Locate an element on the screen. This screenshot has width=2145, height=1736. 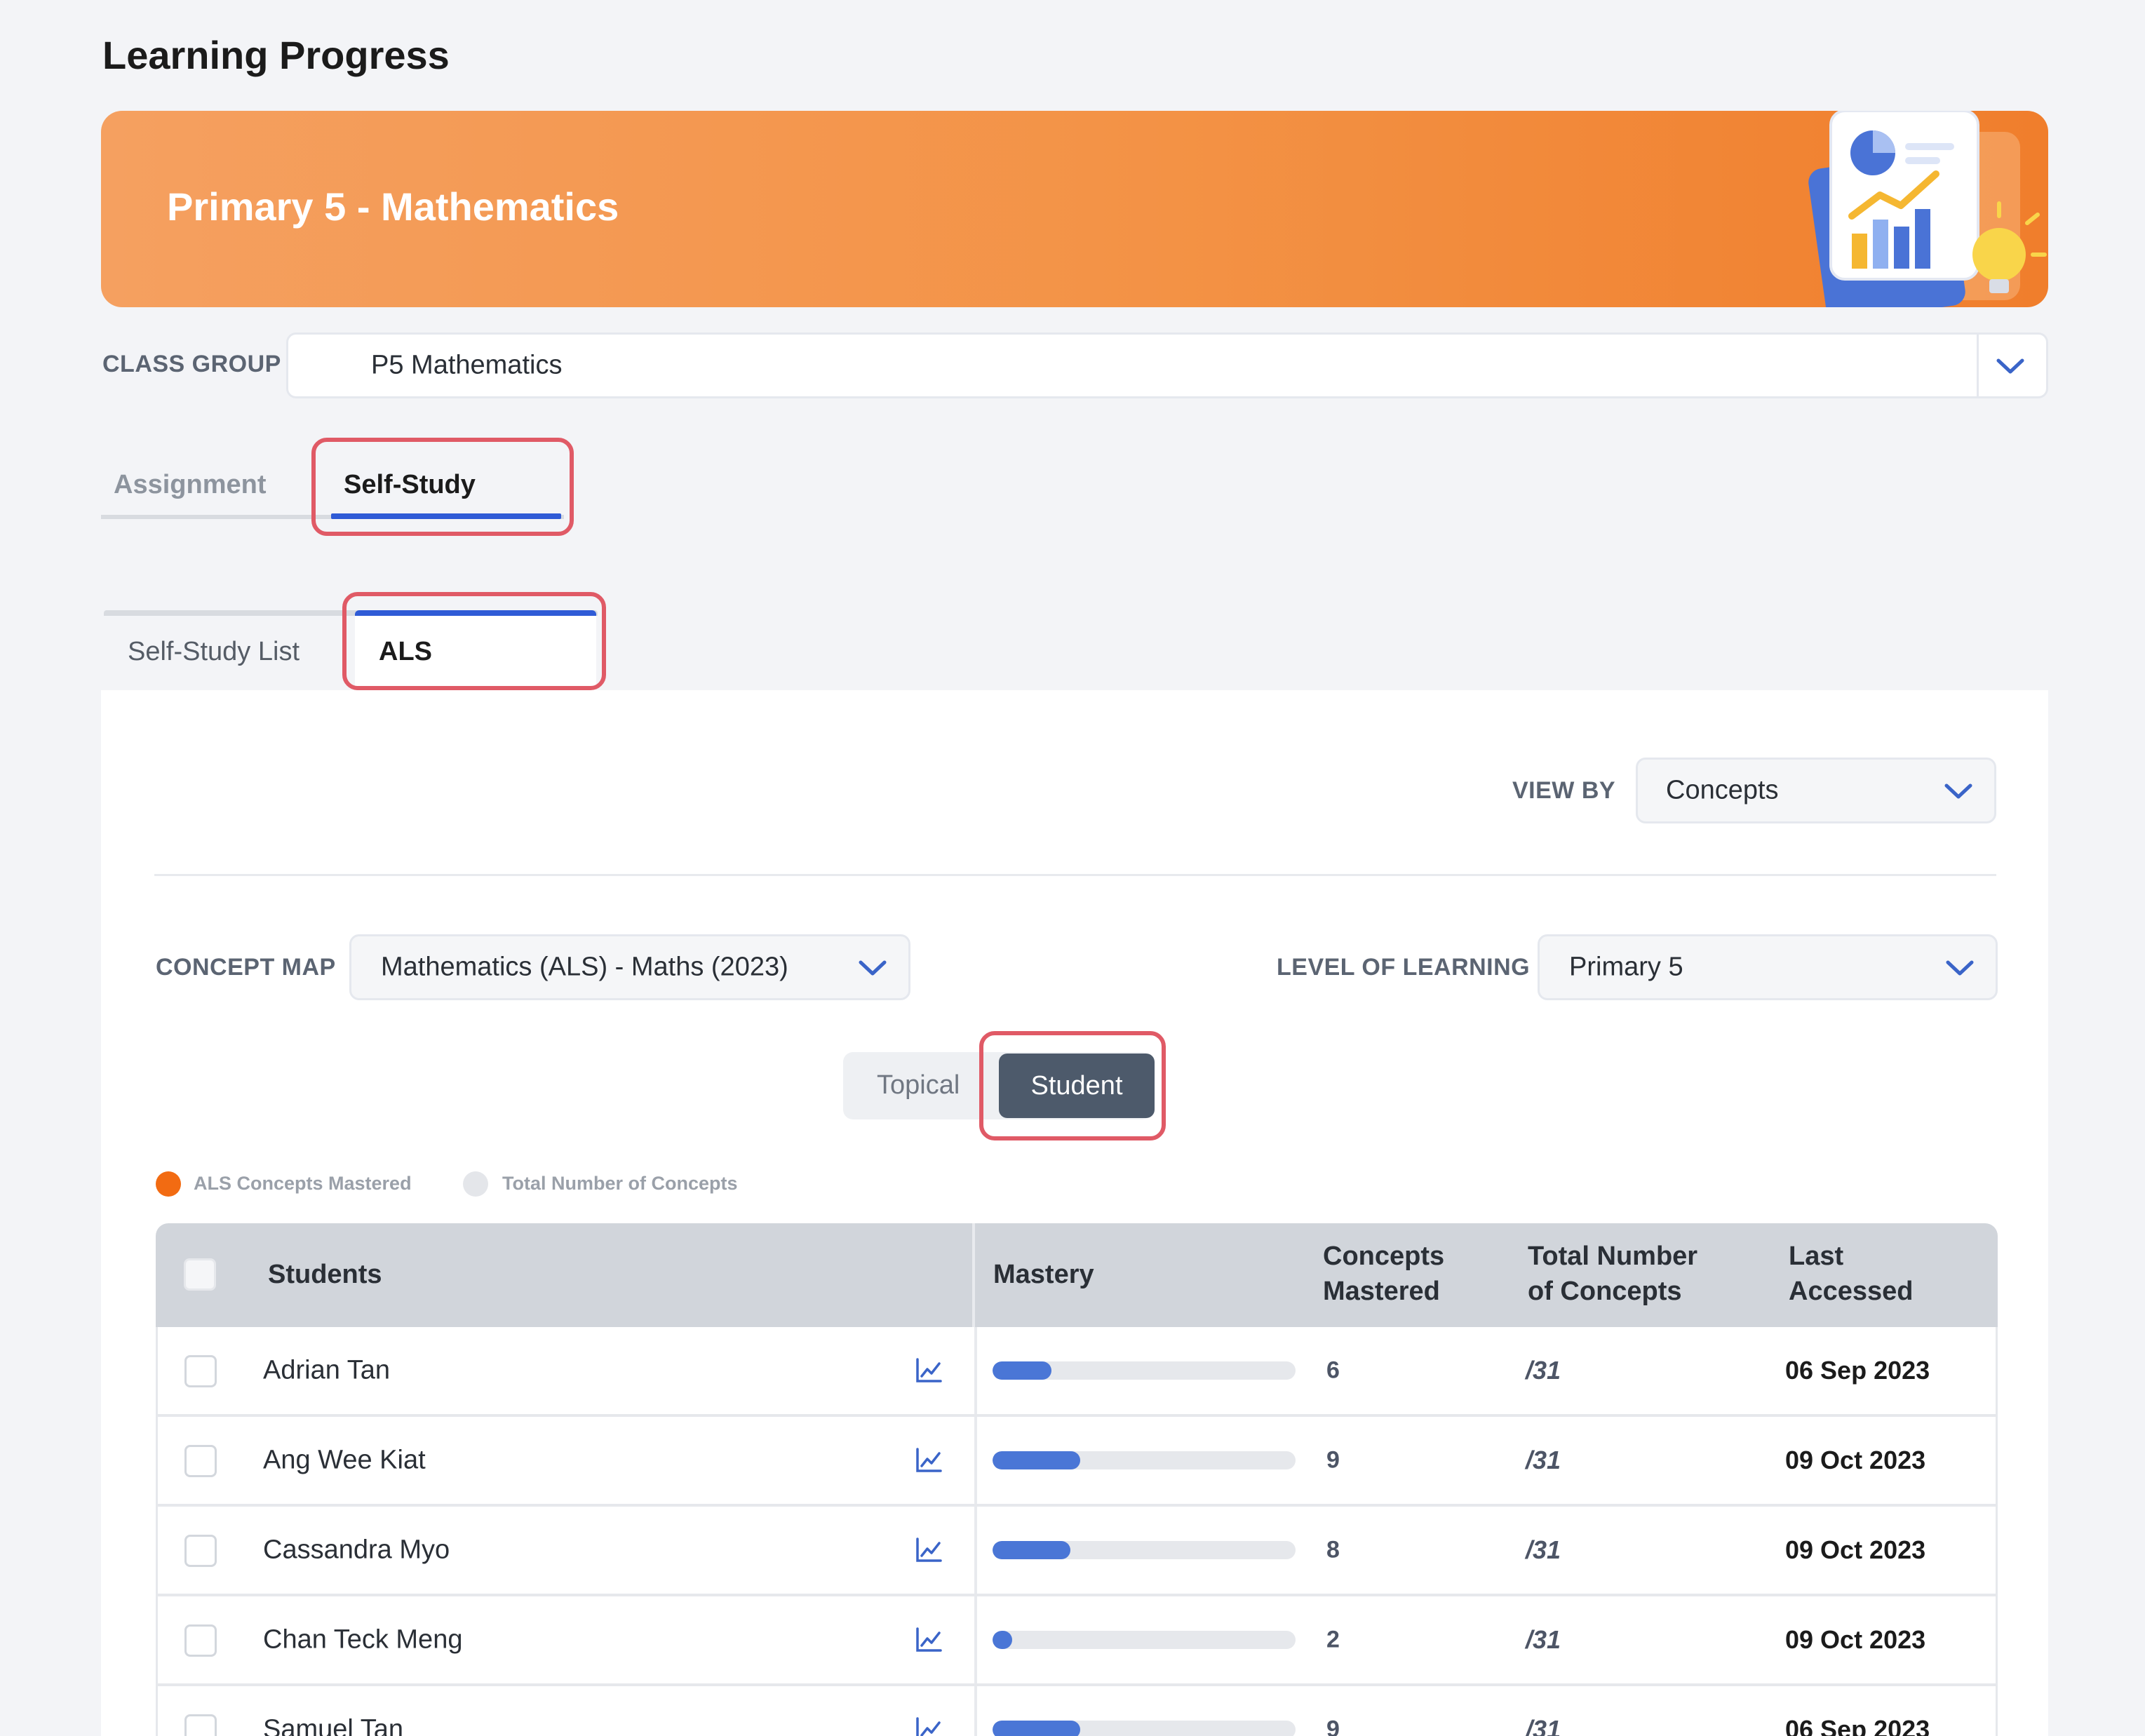
report-chart-illustration-icon is located at coordinates (1927, 209).